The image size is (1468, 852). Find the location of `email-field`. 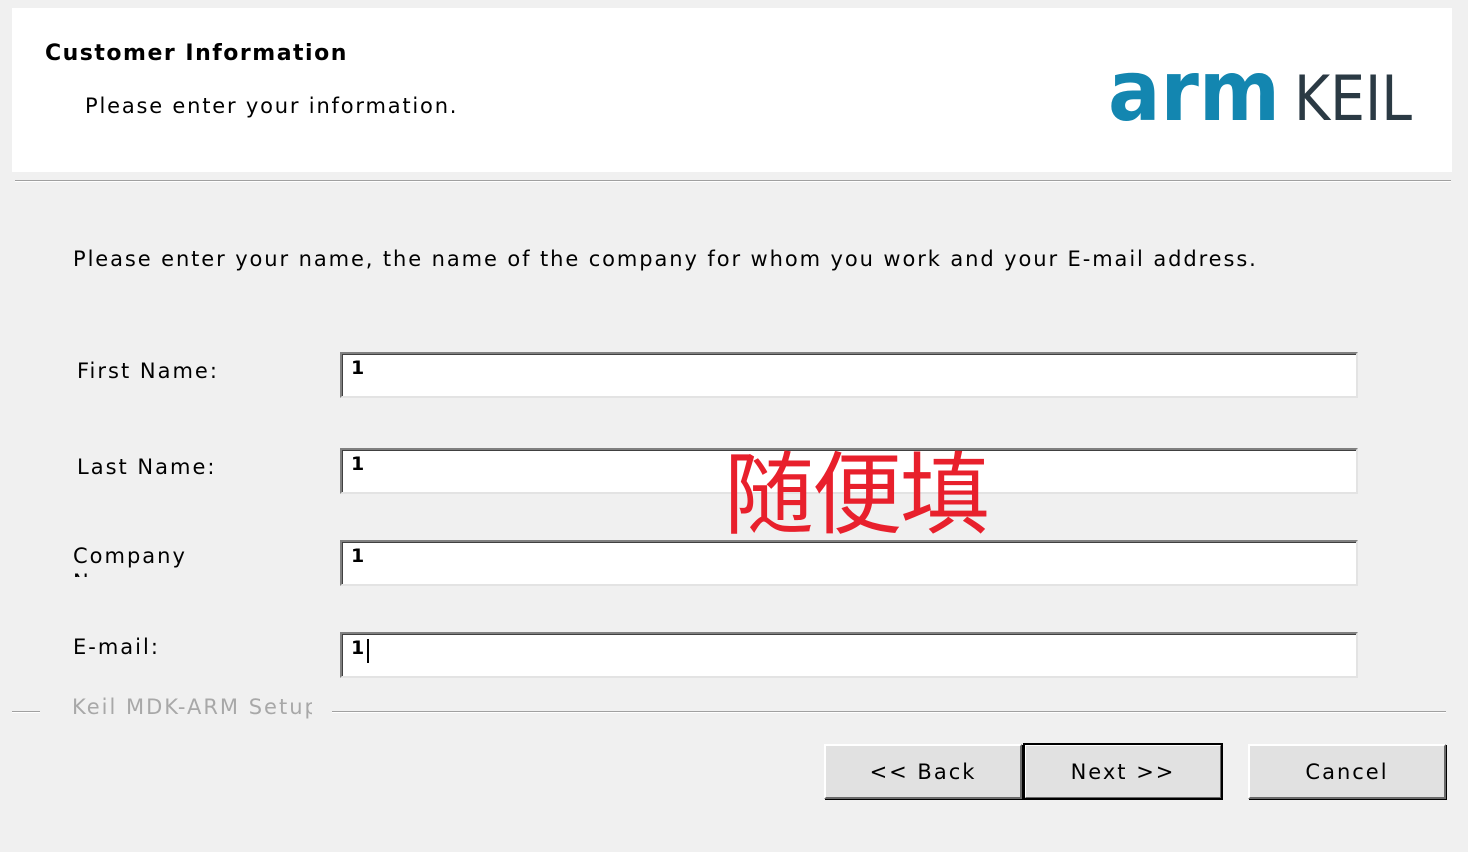

email-field is located at coordinates (849, 655).